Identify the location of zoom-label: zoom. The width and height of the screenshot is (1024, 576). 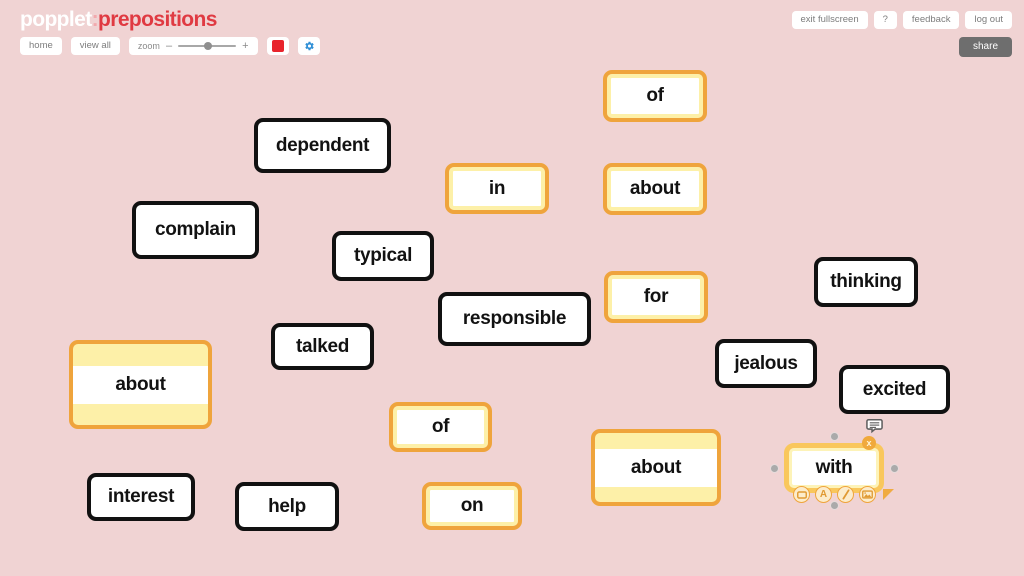
(148, 46).